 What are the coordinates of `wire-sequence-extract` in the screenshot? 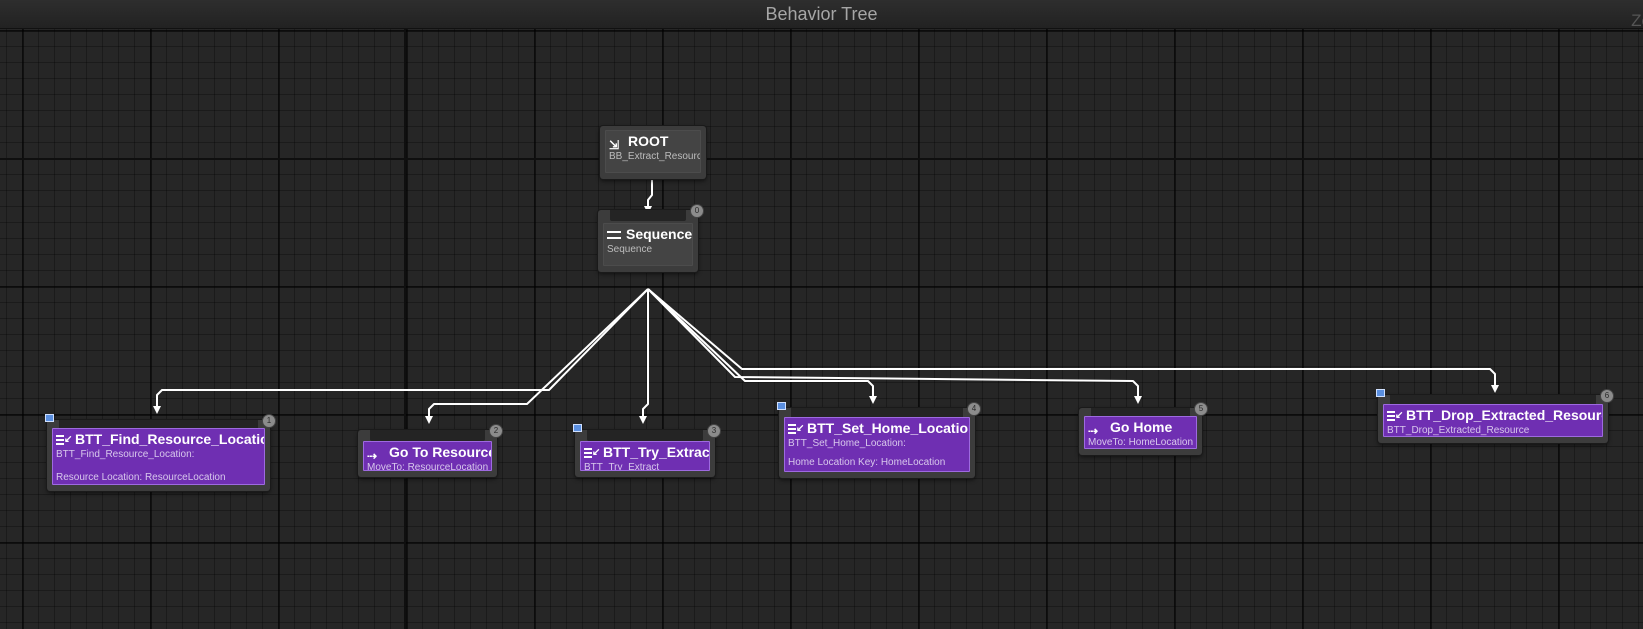 It's located at (644, 356).